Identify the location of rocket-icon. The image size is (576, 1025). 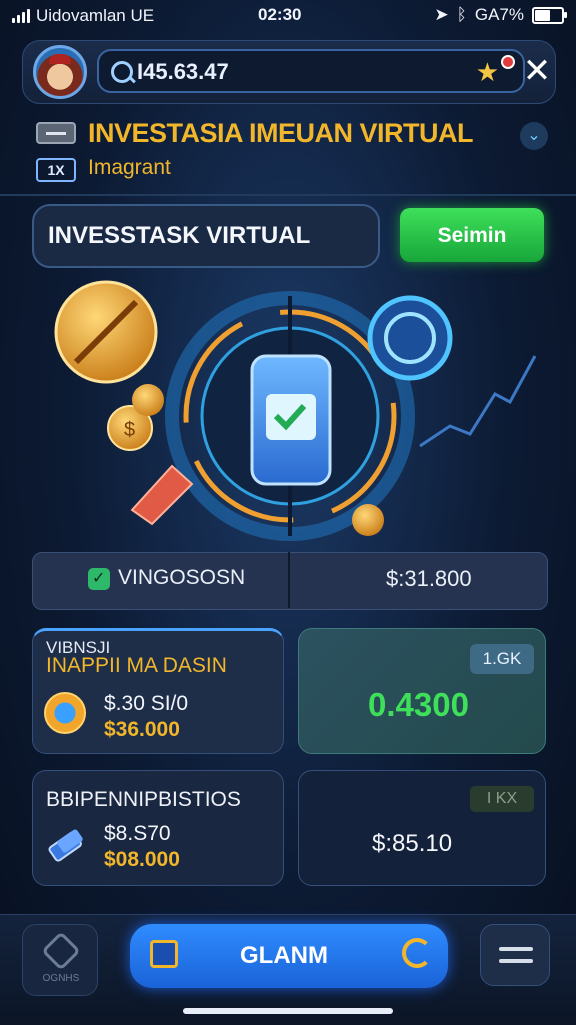
(162, 495).